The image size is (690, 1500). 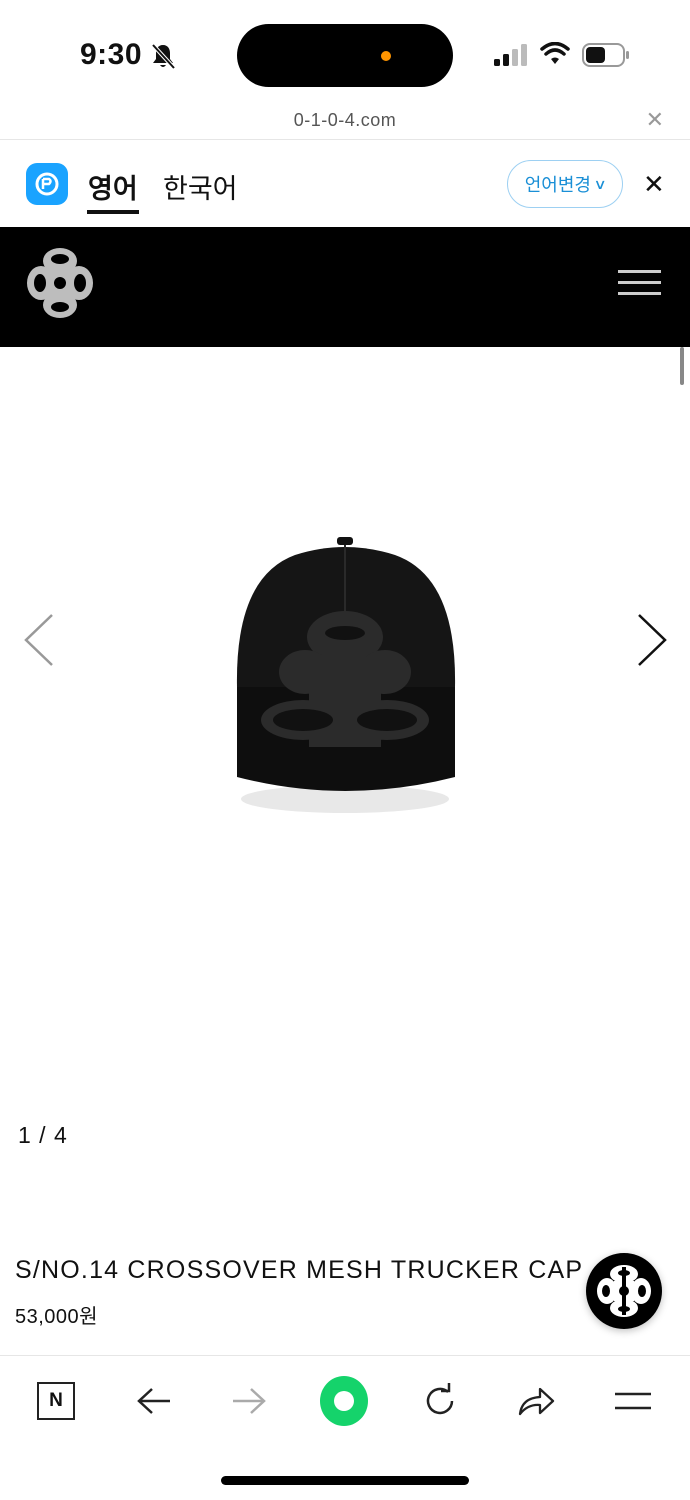 I want to click on reload-button, so click(x=440, y=1401).